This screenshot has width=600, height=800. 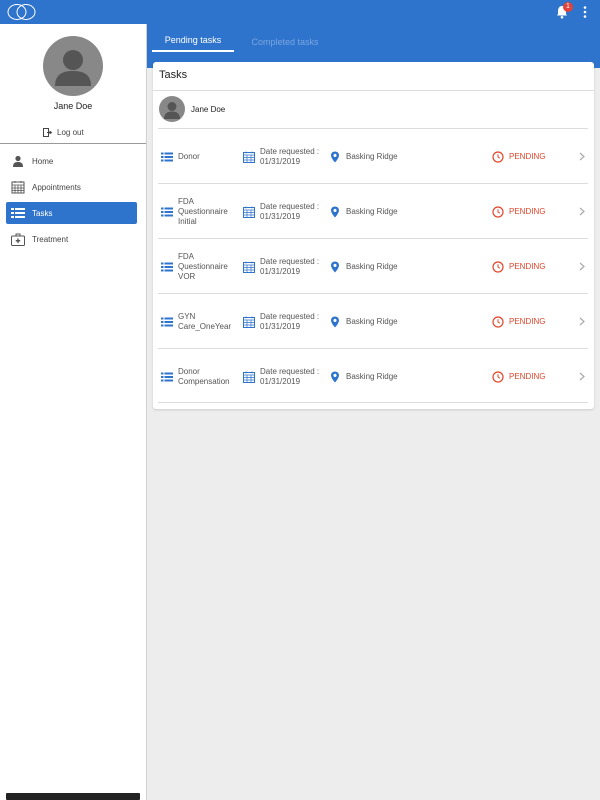 I want to click on sidebar-item-label: Tasks, so click(x=42, y=213).